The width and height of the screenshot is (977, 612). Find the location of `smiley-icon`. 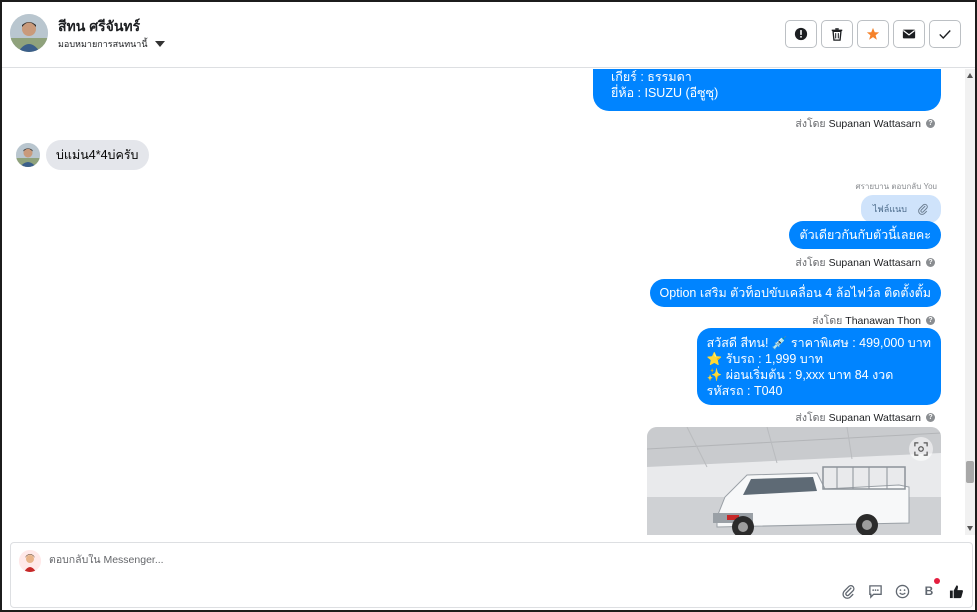

smiley-icon is located at coordinates (902, 591).